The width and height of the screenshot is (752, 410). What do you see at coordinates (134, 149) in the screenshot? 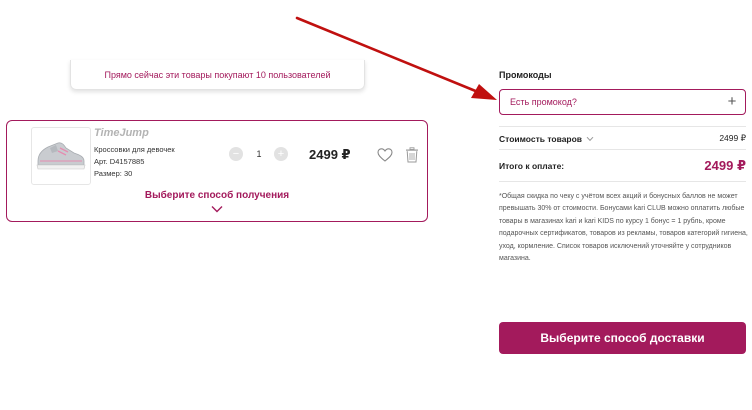
I see `product-name: Кроссовки для девочек` at bounding box center [134, 149].